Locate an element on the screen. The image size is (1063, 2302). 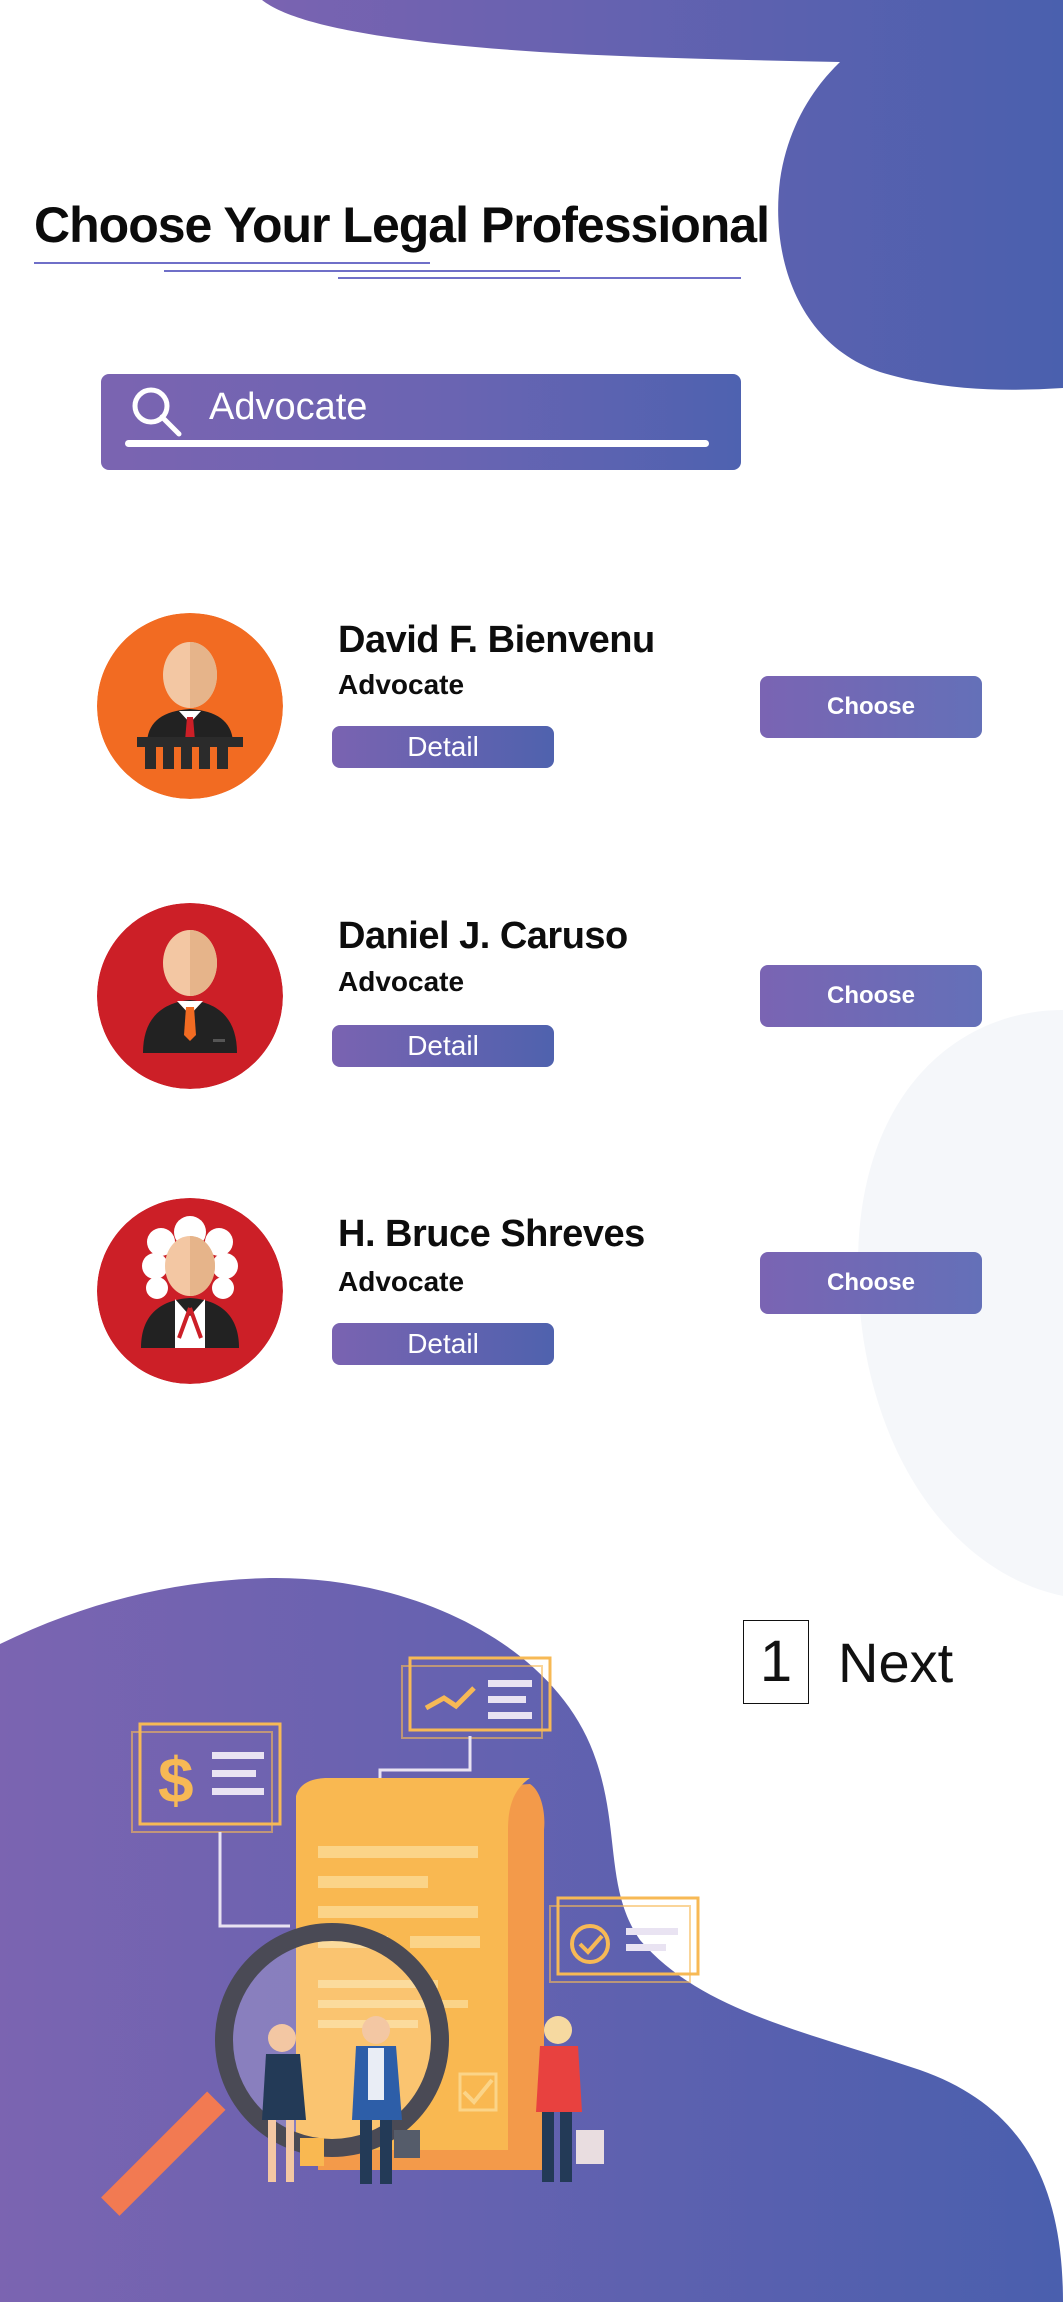
search-underline is located at coordinates (417, 443).